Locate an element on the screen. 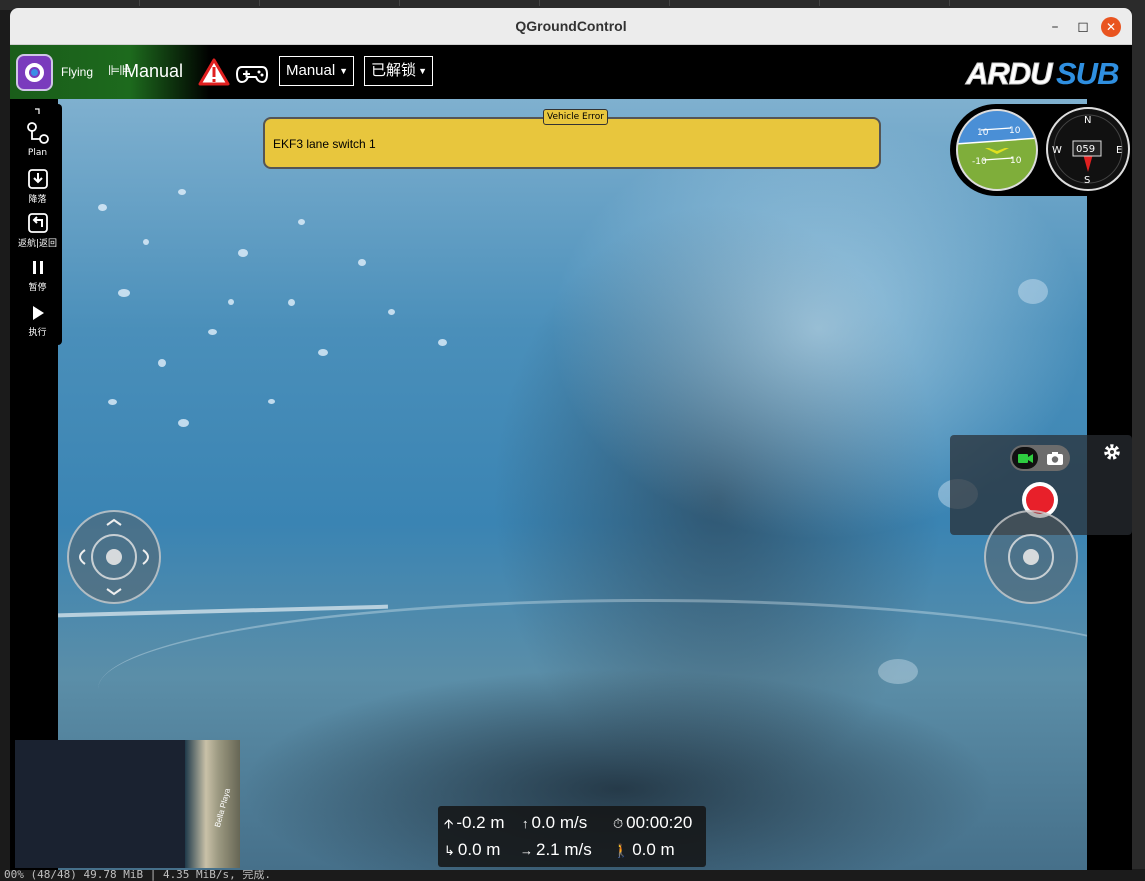 This screenshot has width=1145, height=881. compass-e: E is located at coordinates (1119, 150).